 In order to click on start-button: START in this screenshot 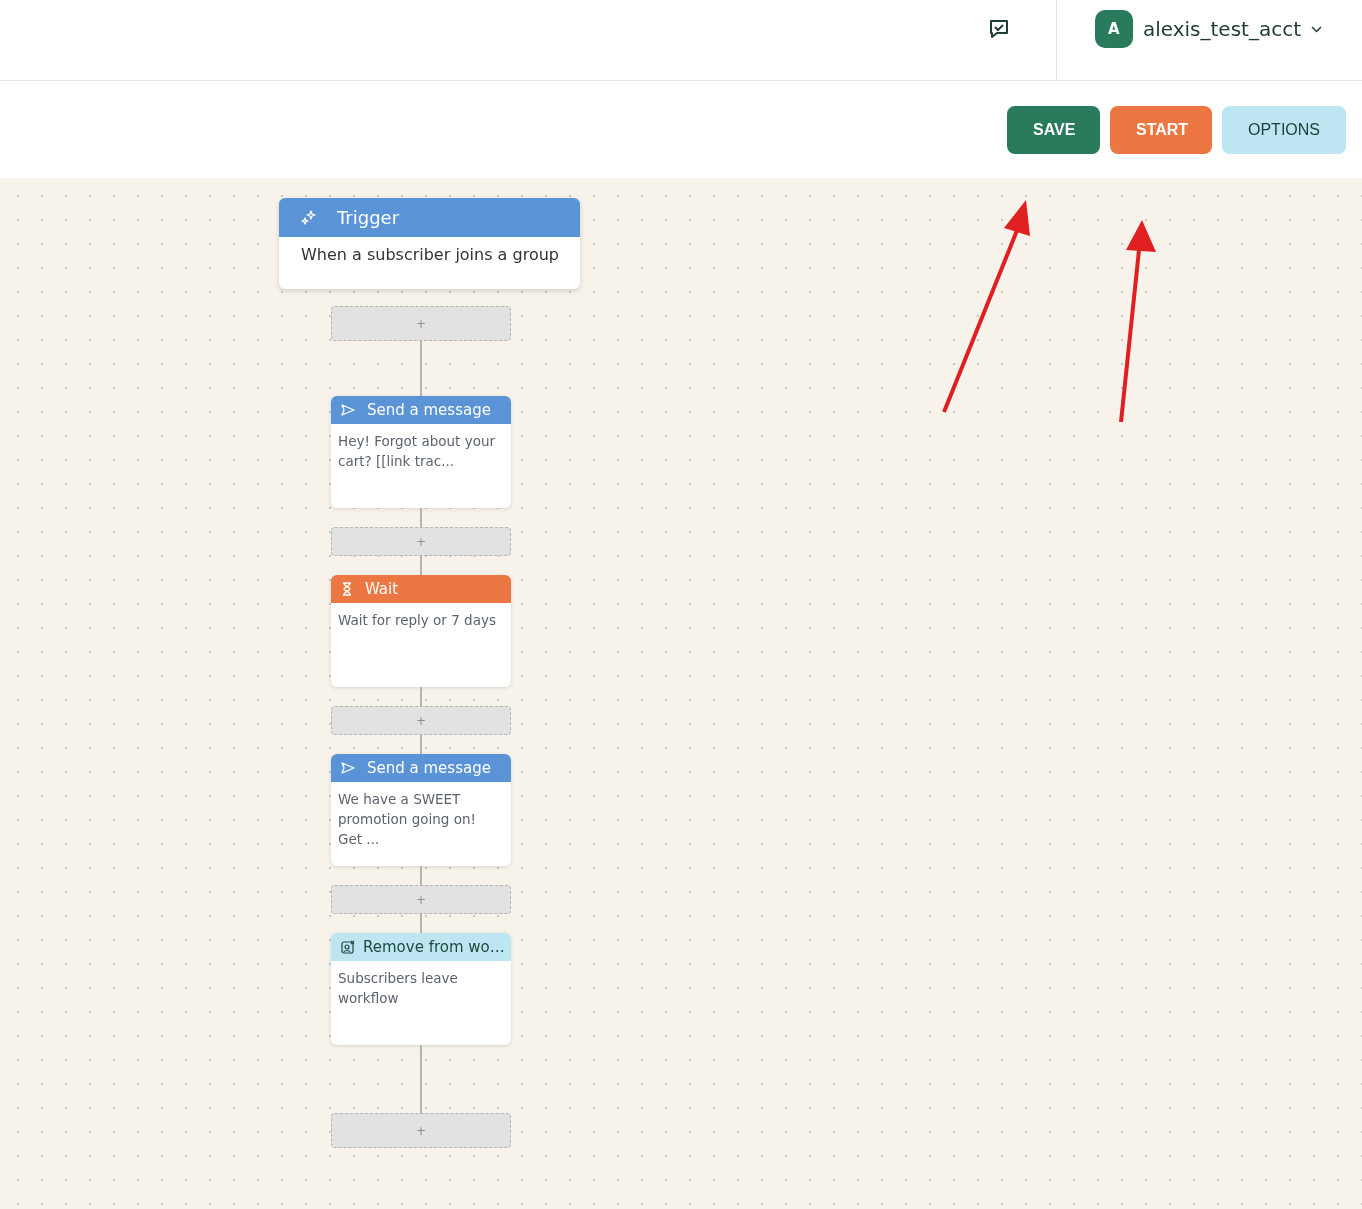, I will do `click(1161, 129)`.